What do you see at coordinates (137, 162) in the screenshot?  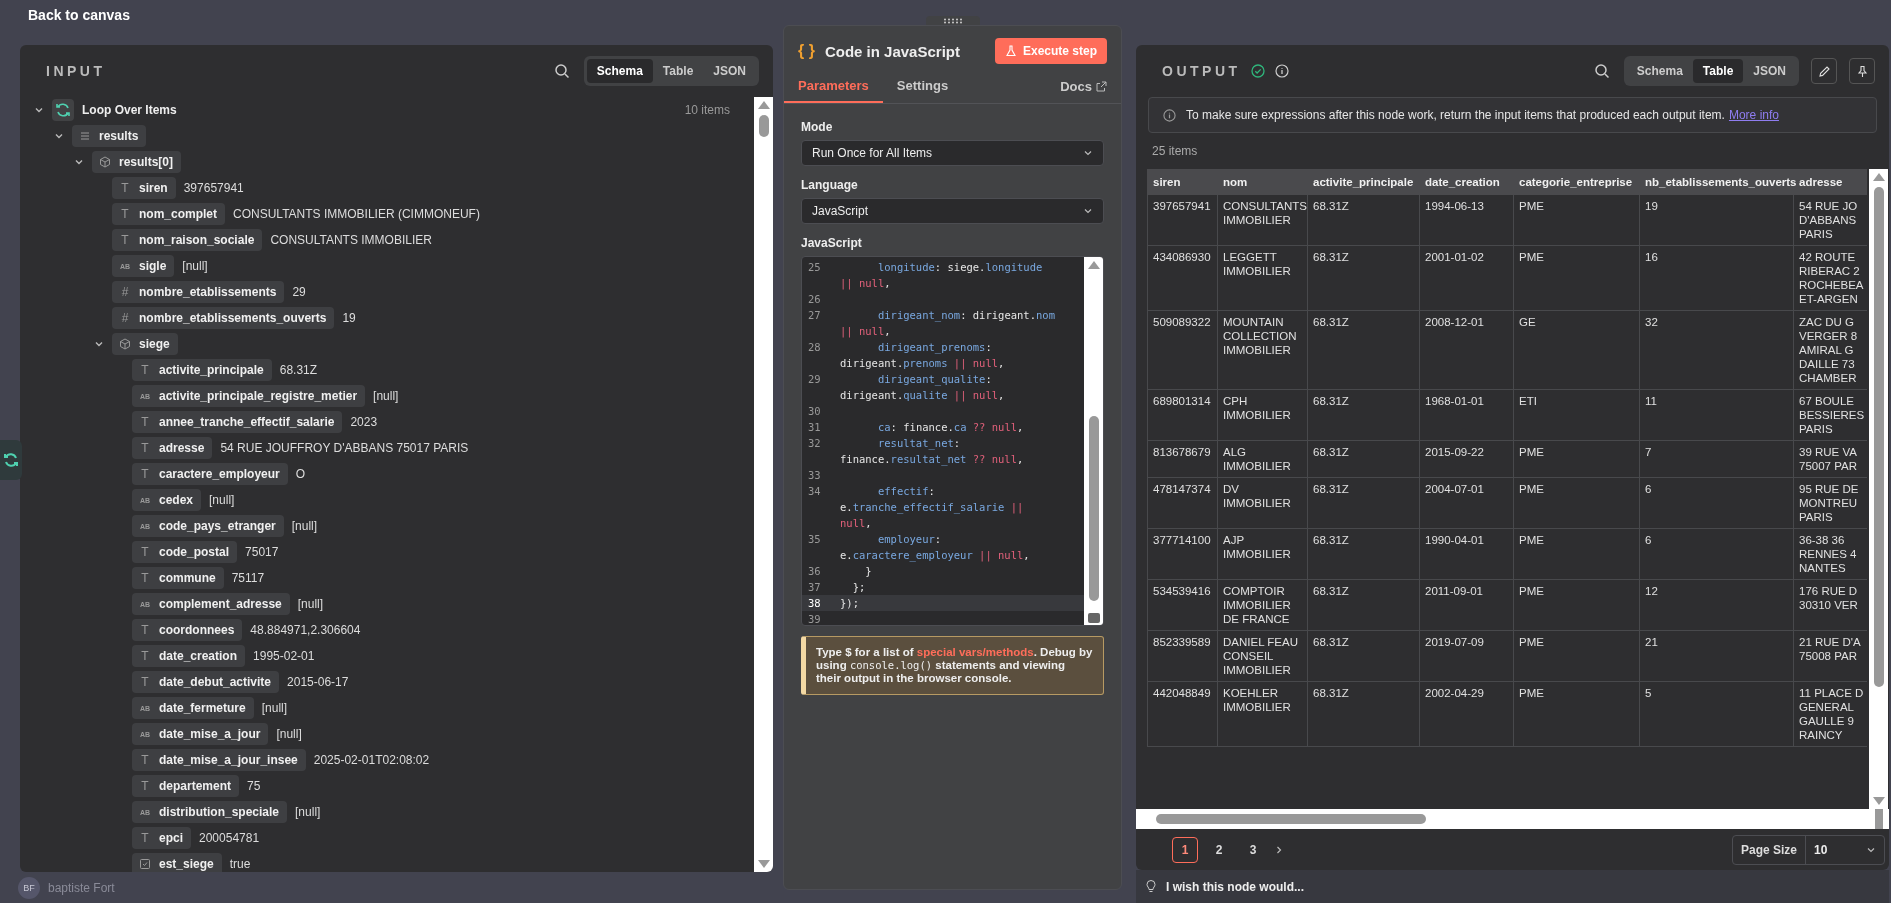 I see `field-key: results[0]` at bounding box center [137, 162].